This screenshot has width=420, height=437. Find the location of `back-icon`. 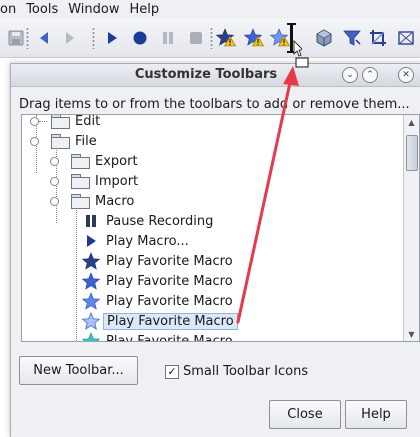

back-icon is located at coordinates (44, 38).